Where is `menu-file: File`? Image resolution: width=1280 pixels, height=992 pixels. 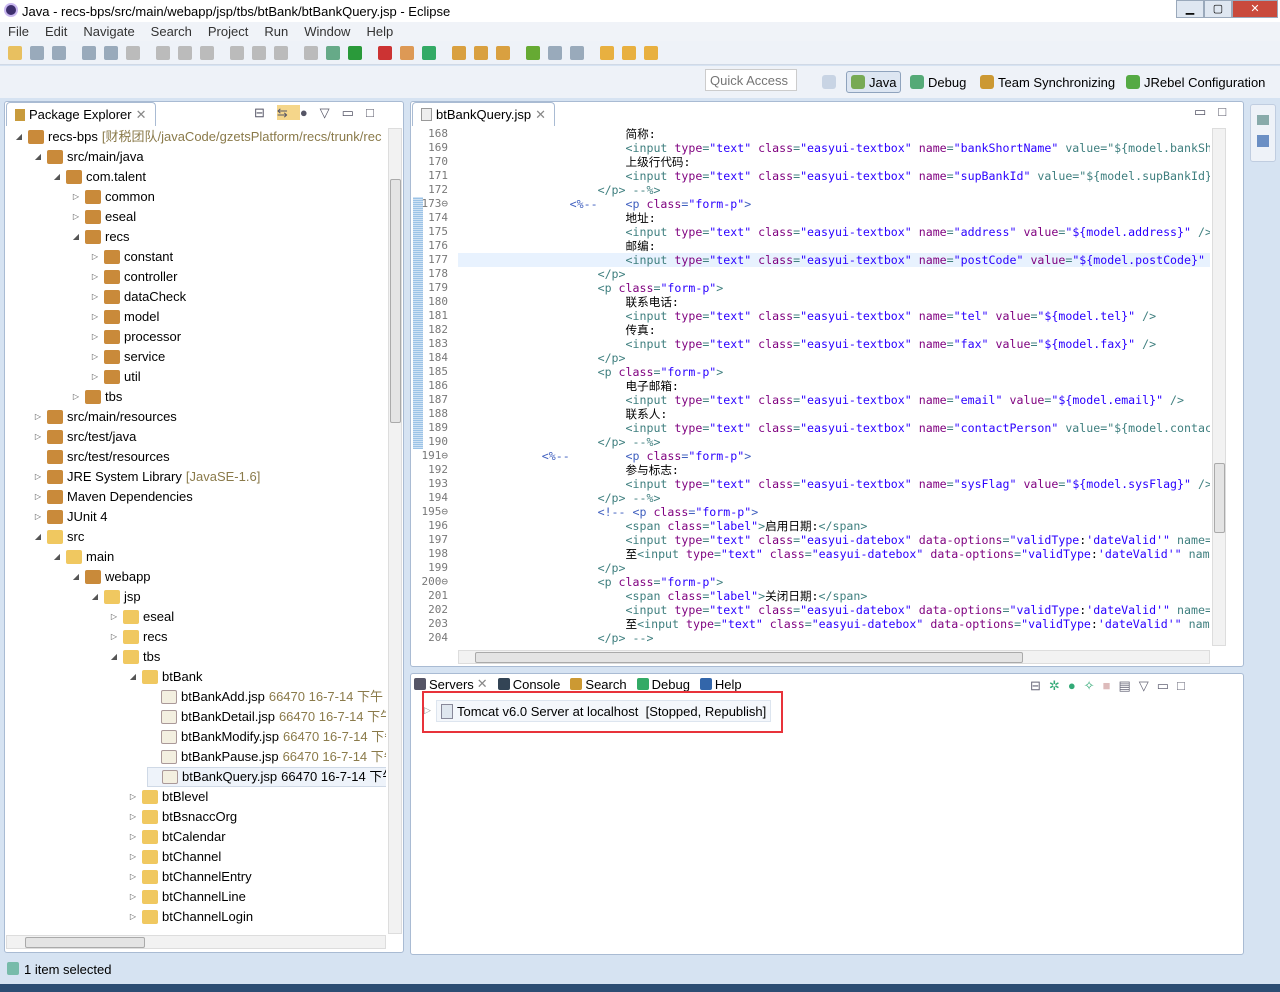 menu-file: File is located at coordinates (18, 31).